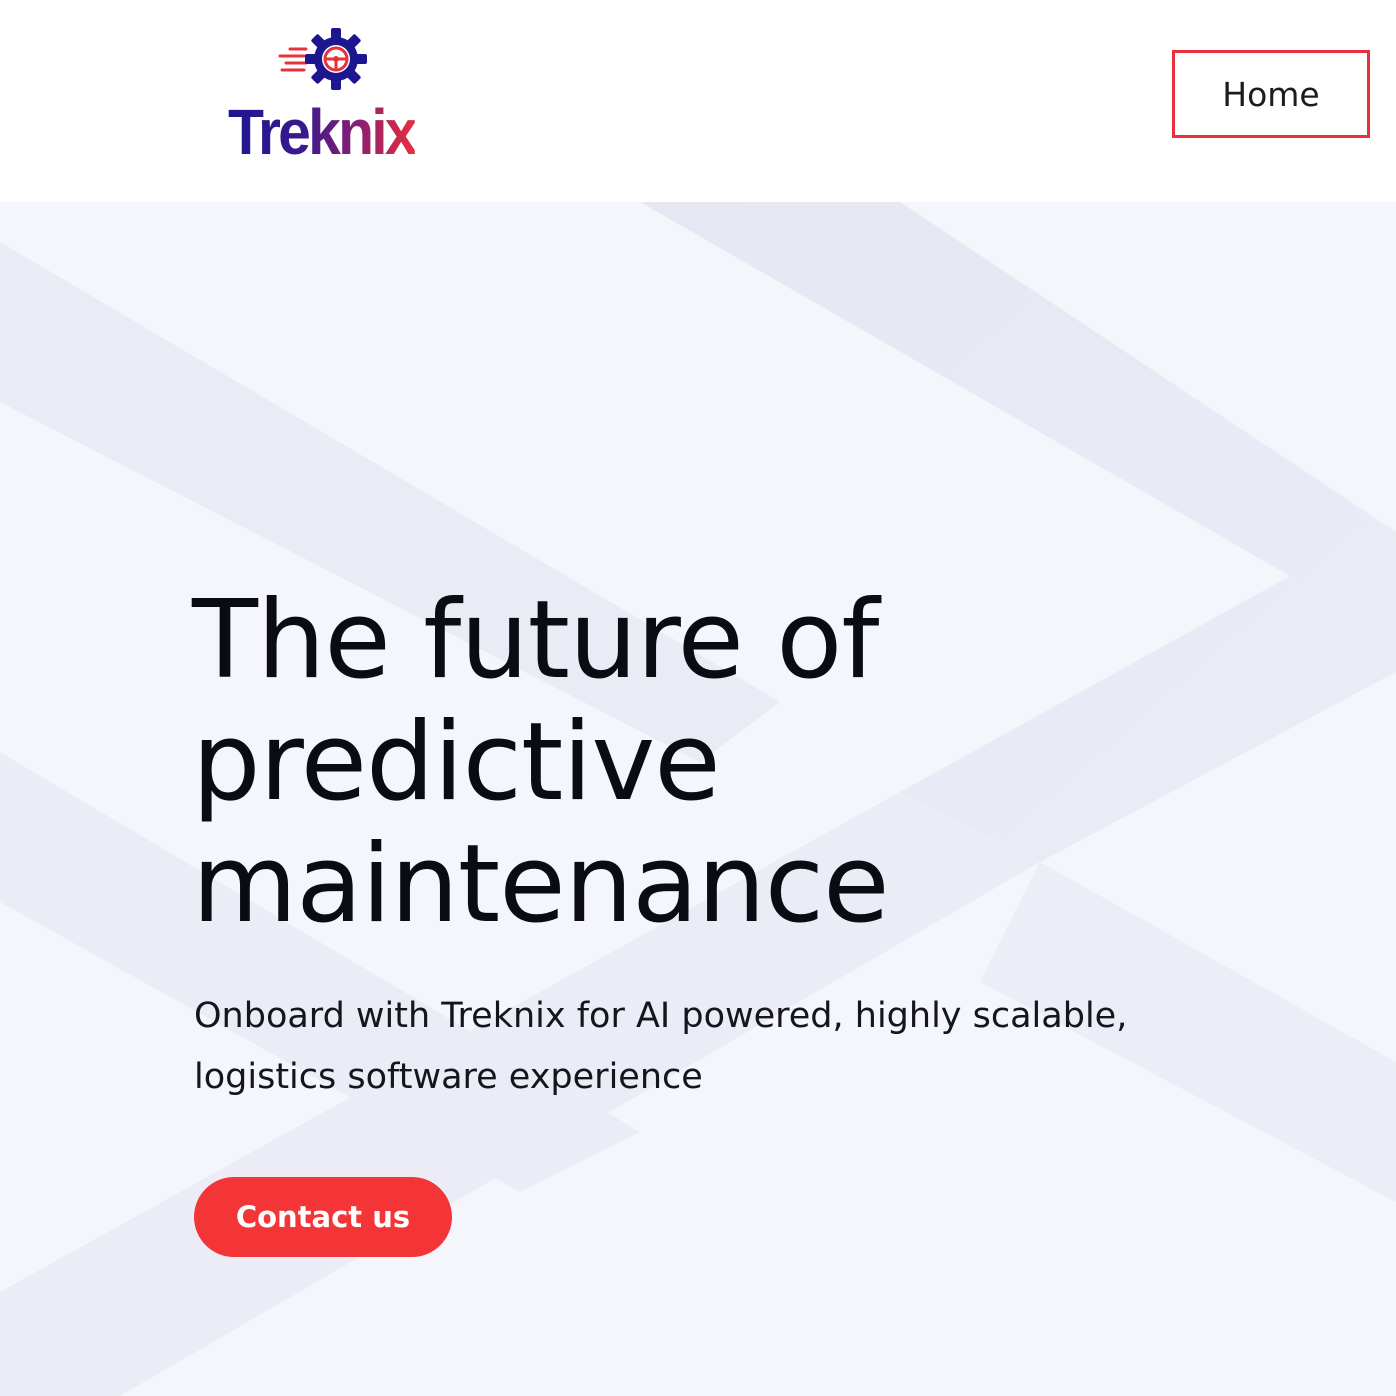  I want to click on hero-headline-line-1: The future of, so click(535, 640).